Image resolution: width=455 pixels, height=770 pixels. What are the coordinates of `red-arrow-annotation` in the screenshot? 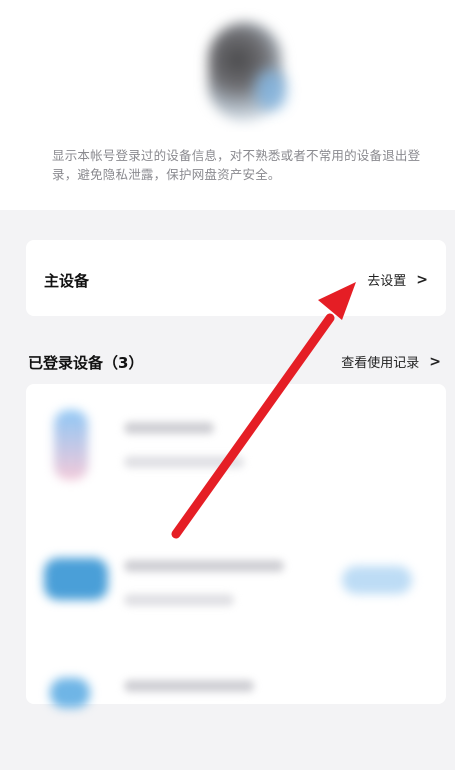 It's located at (263, 410).